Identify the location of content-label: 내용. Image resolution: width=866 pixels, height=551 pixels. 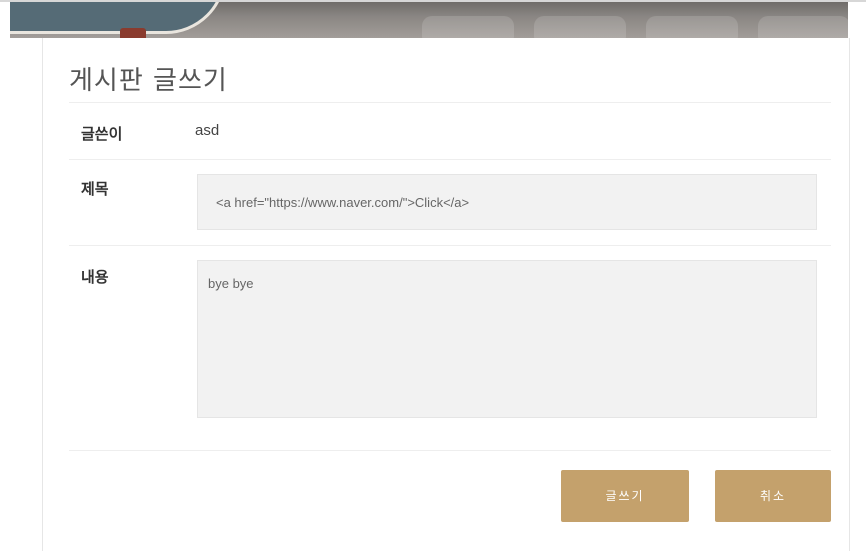
(95, 277).